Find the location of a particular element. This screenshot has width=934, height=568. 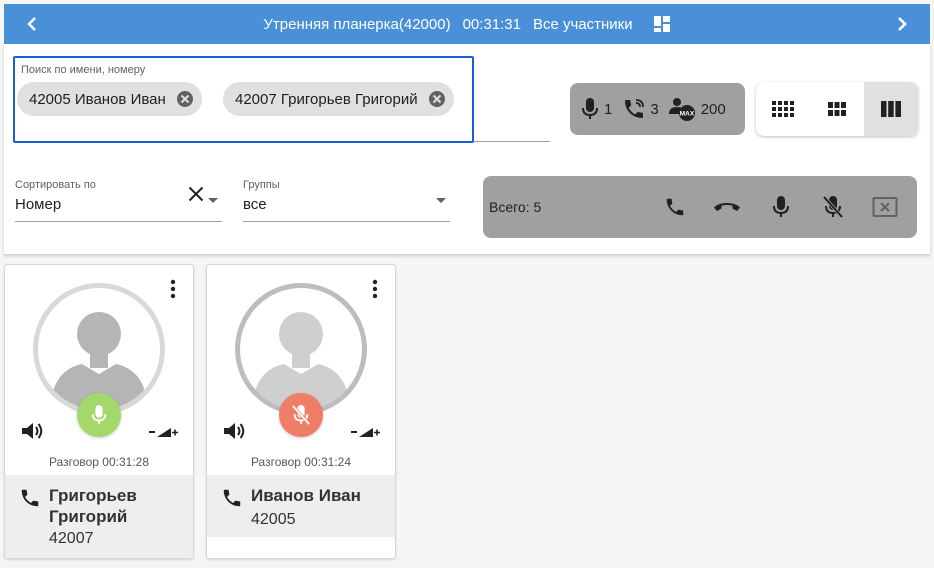

chip-label: 42005 Иванов Иван is located at coordinates (97, 99).